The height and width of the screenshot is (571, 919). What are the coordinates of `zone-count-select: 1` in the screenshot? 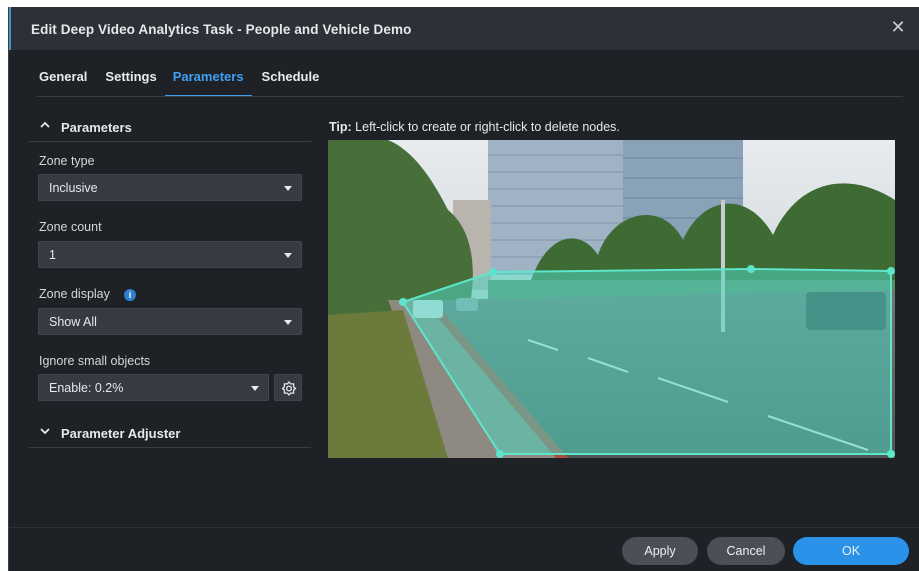 It's located at (170, 254).